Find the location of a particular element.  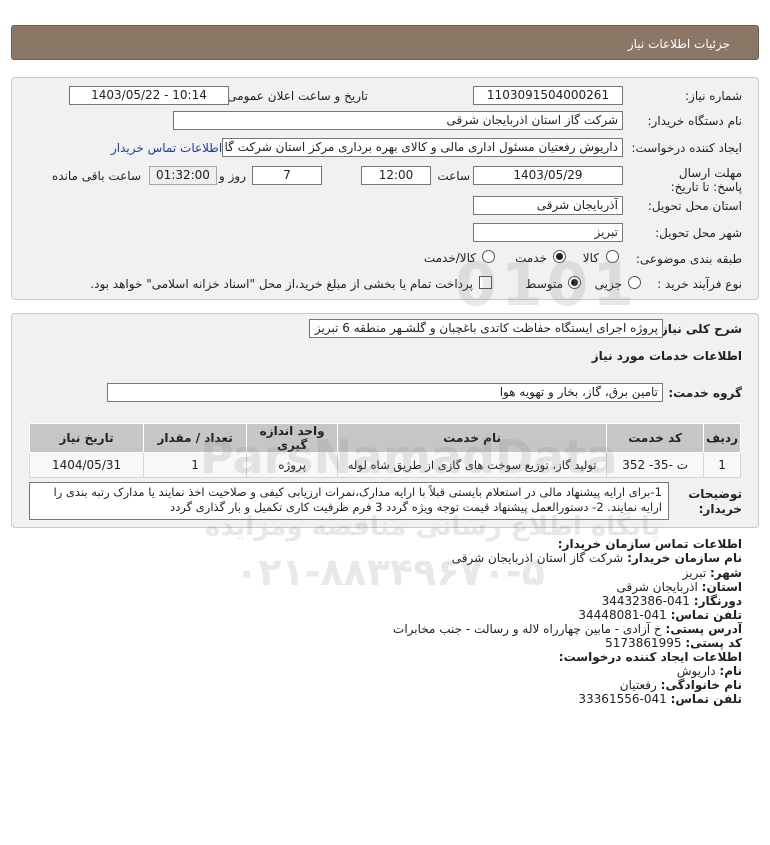

buyer-label: نام دستگاه خریدار: is located at coordinates (695, 121).